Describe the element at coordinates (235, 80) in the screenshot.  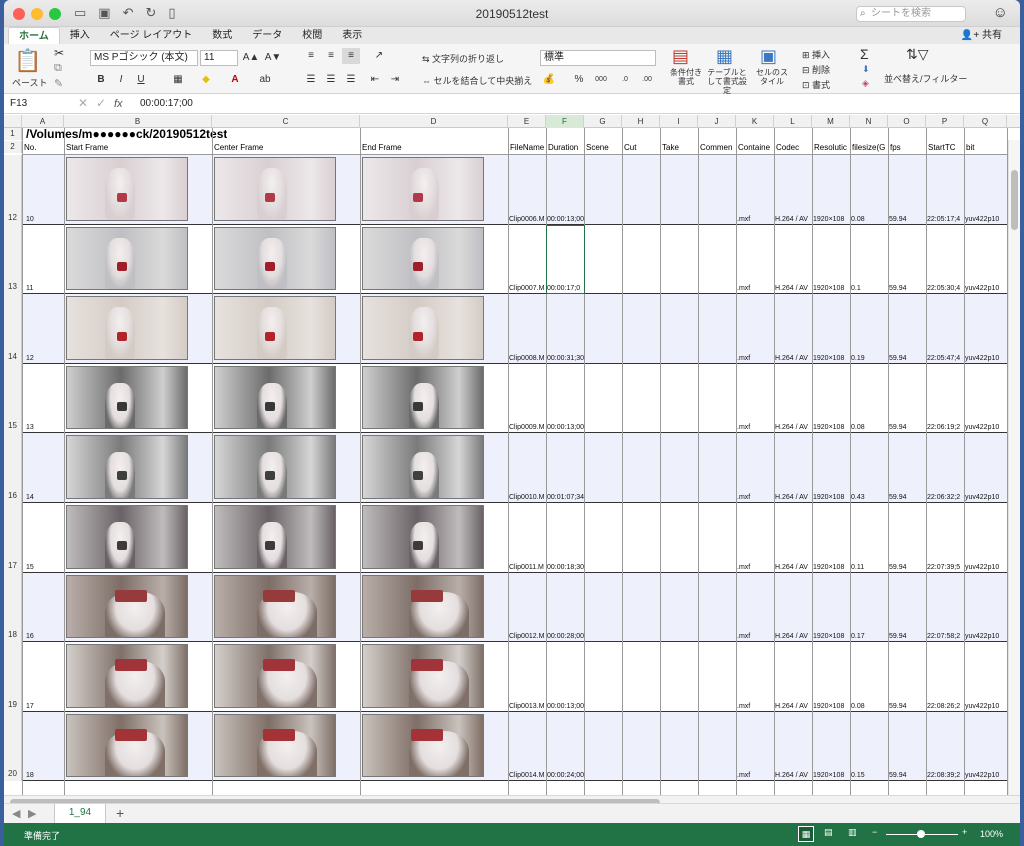
I see `font-color-icon: A` at that location.